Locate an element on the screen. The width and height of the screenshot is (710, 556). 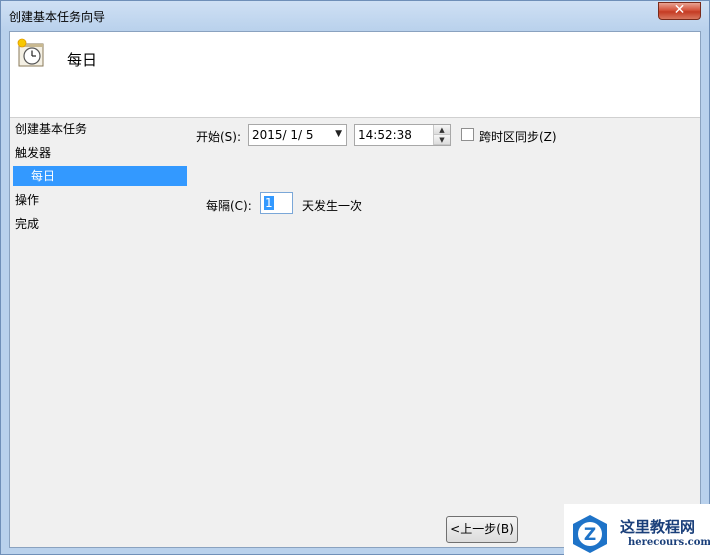
svg-text: Z is located at coordinates (590, 535).